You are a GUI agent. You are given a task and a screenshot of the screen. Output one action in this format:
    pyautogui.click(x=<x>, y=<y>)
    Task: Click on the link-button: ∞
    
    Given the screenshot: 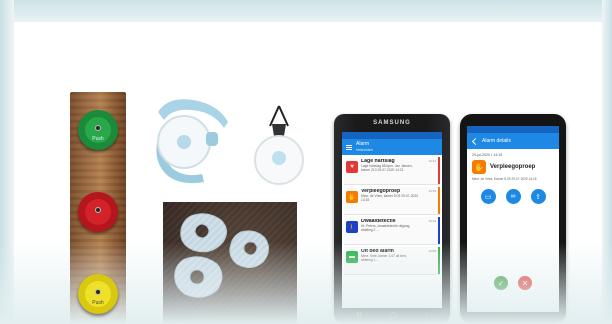 What is the action you would take?
    pyautogui.click(x=513, y=196)
    